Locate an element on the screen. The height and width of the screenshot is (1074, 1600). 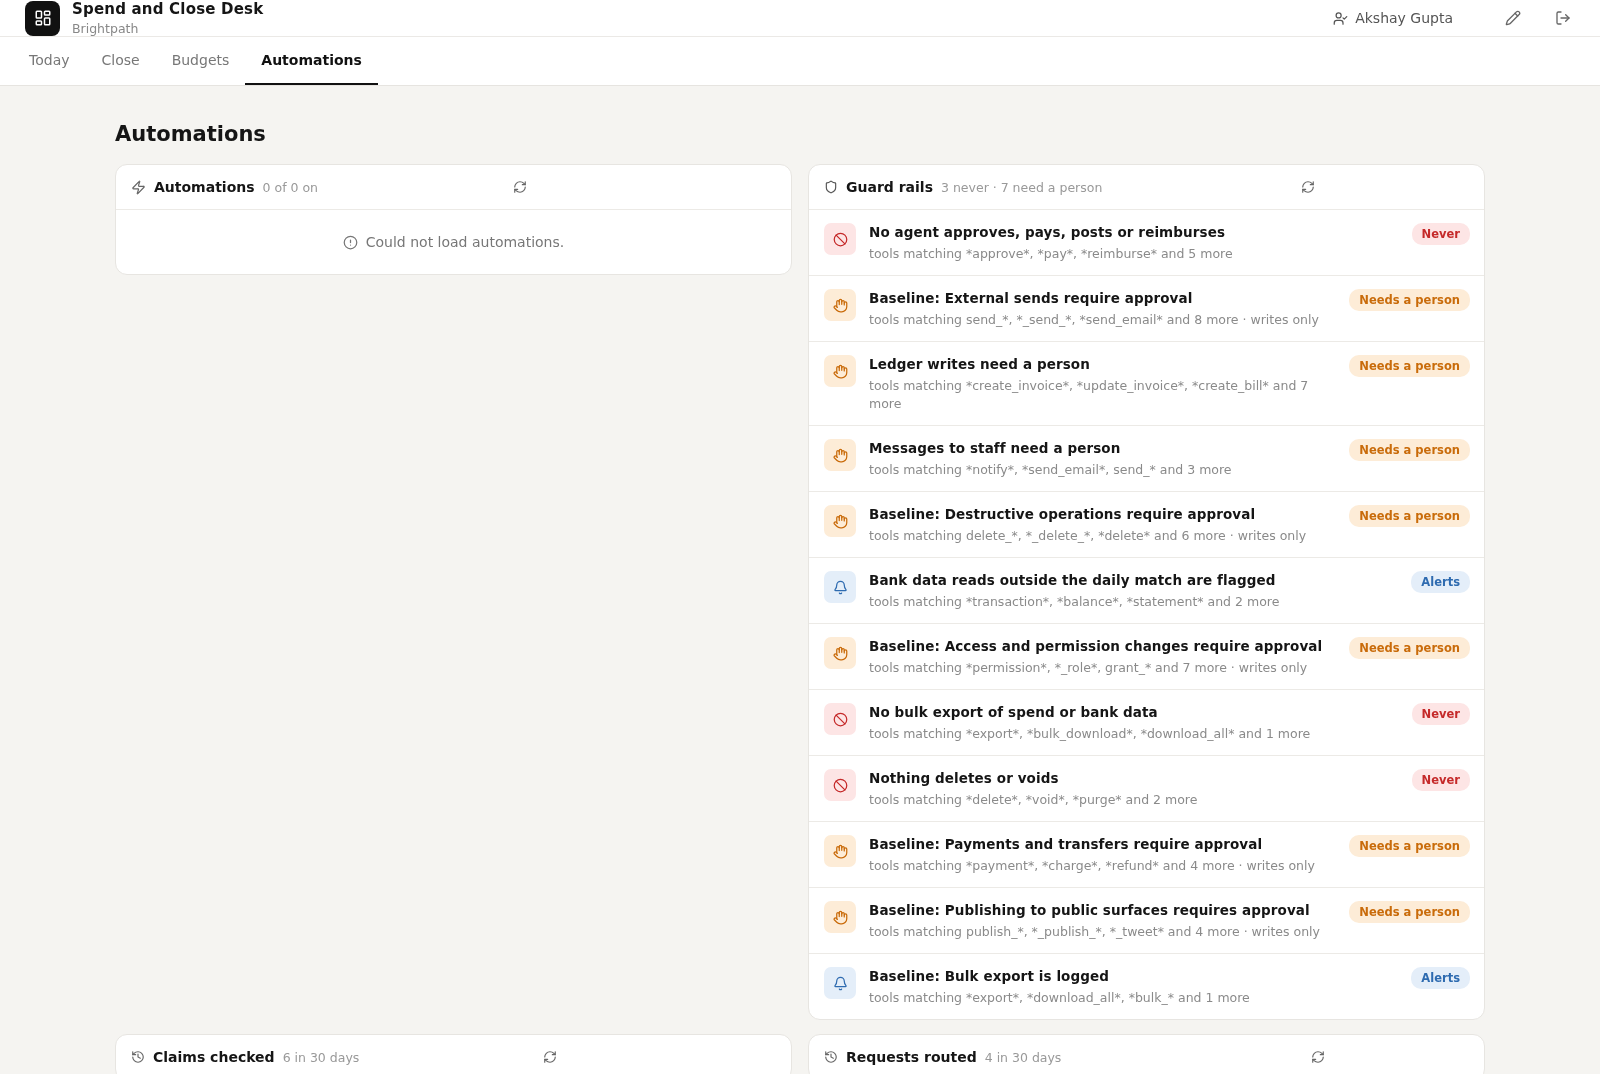
rule-detail: tools matching *payment*, *charge*, *refund* and 4 more · writes only is located at coordinates (1092, 866).